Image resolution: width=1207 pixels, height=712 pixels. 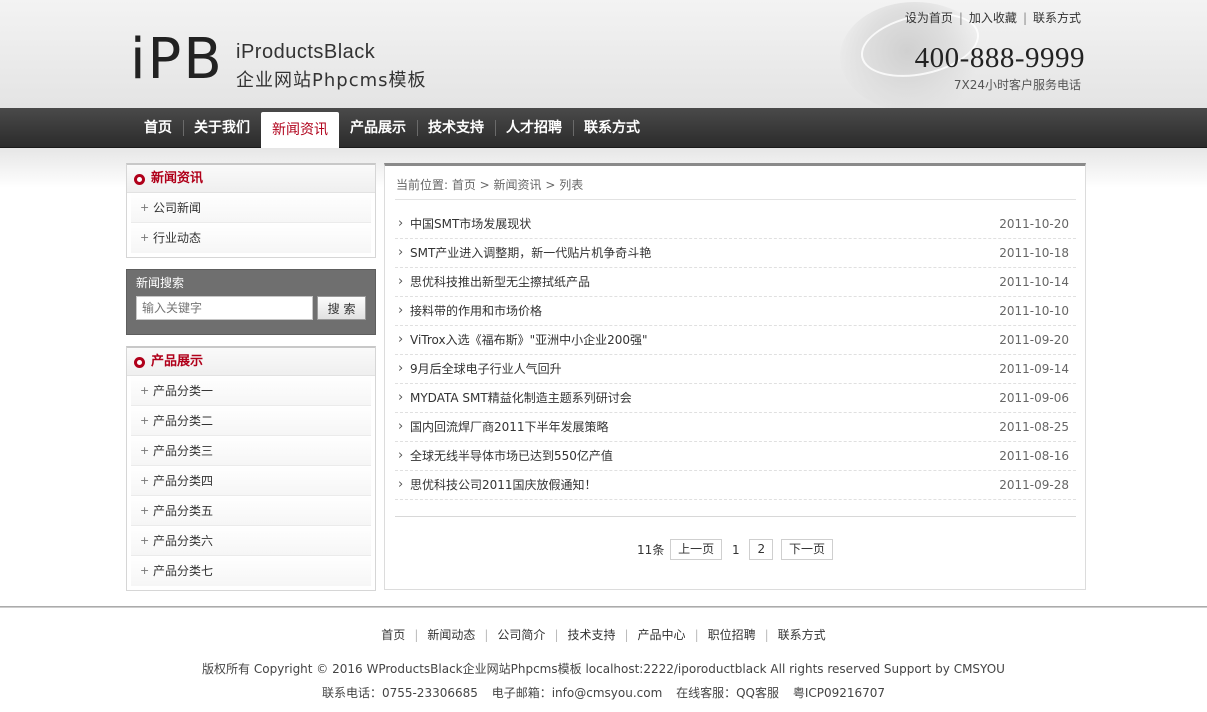 What do you see at coordinates (509, 427) in the screenshot?
I see `news-title: 国内回流焊厂商2011下半年发展策略` at bounding box center [509, 427].